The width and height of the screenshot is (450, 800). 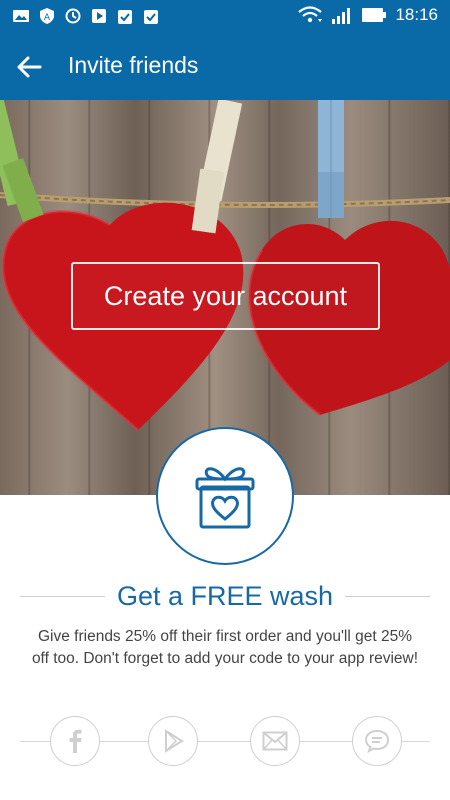 I want to click on chat-icon, so click(x=377, y=741).